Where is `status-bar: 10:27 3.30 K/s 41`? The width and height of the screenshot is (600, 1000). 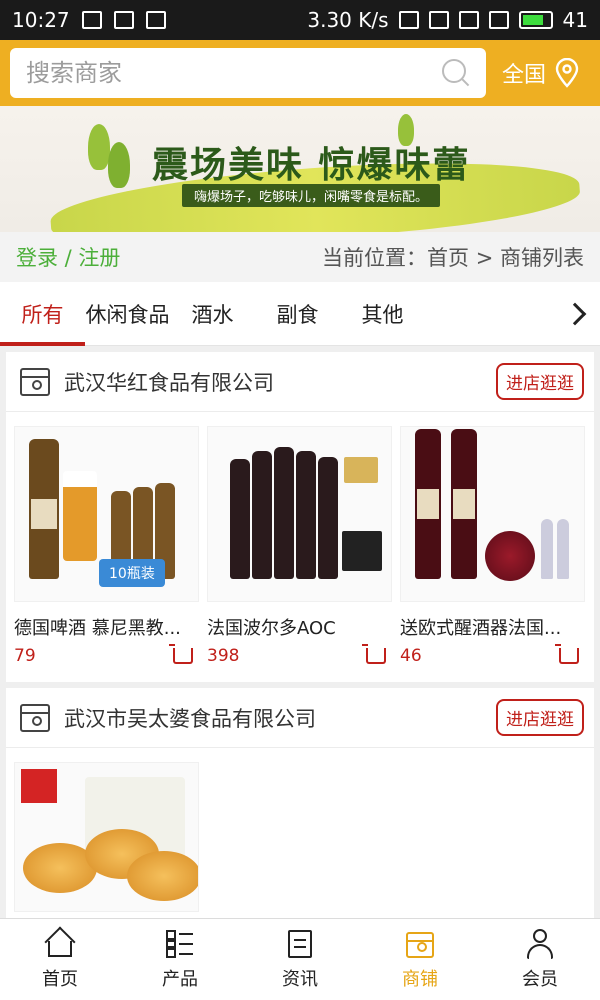 status-bar: 10:27 3.30 K/s 41 is located at coordinates (300, 20).